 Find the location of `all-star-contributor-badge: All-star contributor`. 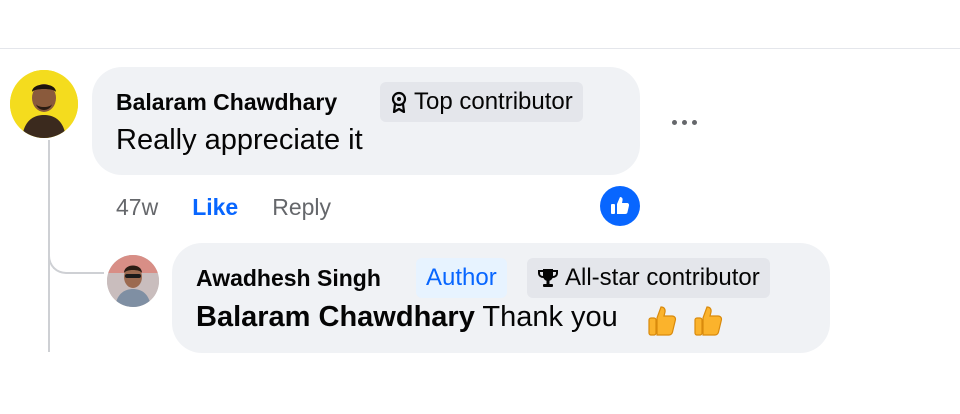

all-star-contributor-badge: All-star contributor is located at coordinates (648, 278).